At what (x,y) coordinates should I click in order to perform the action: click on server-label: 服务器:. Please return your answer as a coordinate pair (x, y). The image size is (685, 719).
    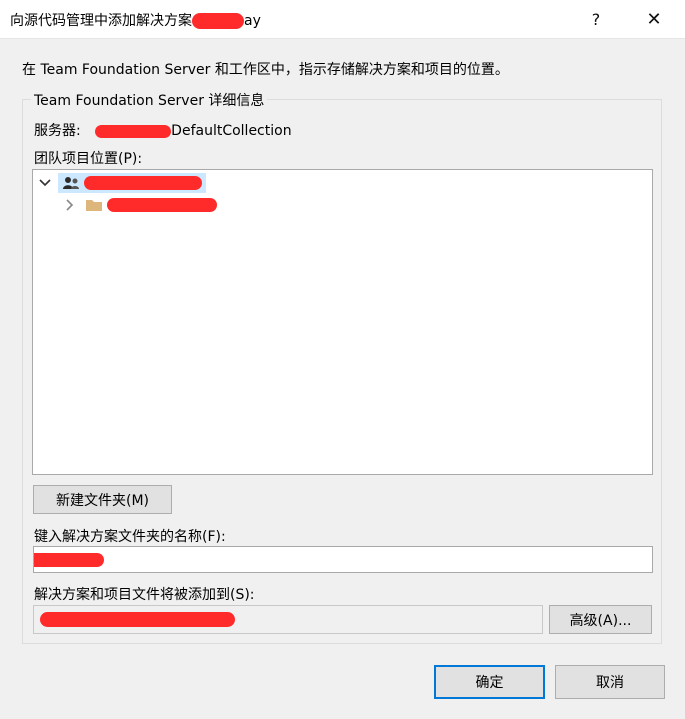
    Looking at the image, I should click on (57, 131).